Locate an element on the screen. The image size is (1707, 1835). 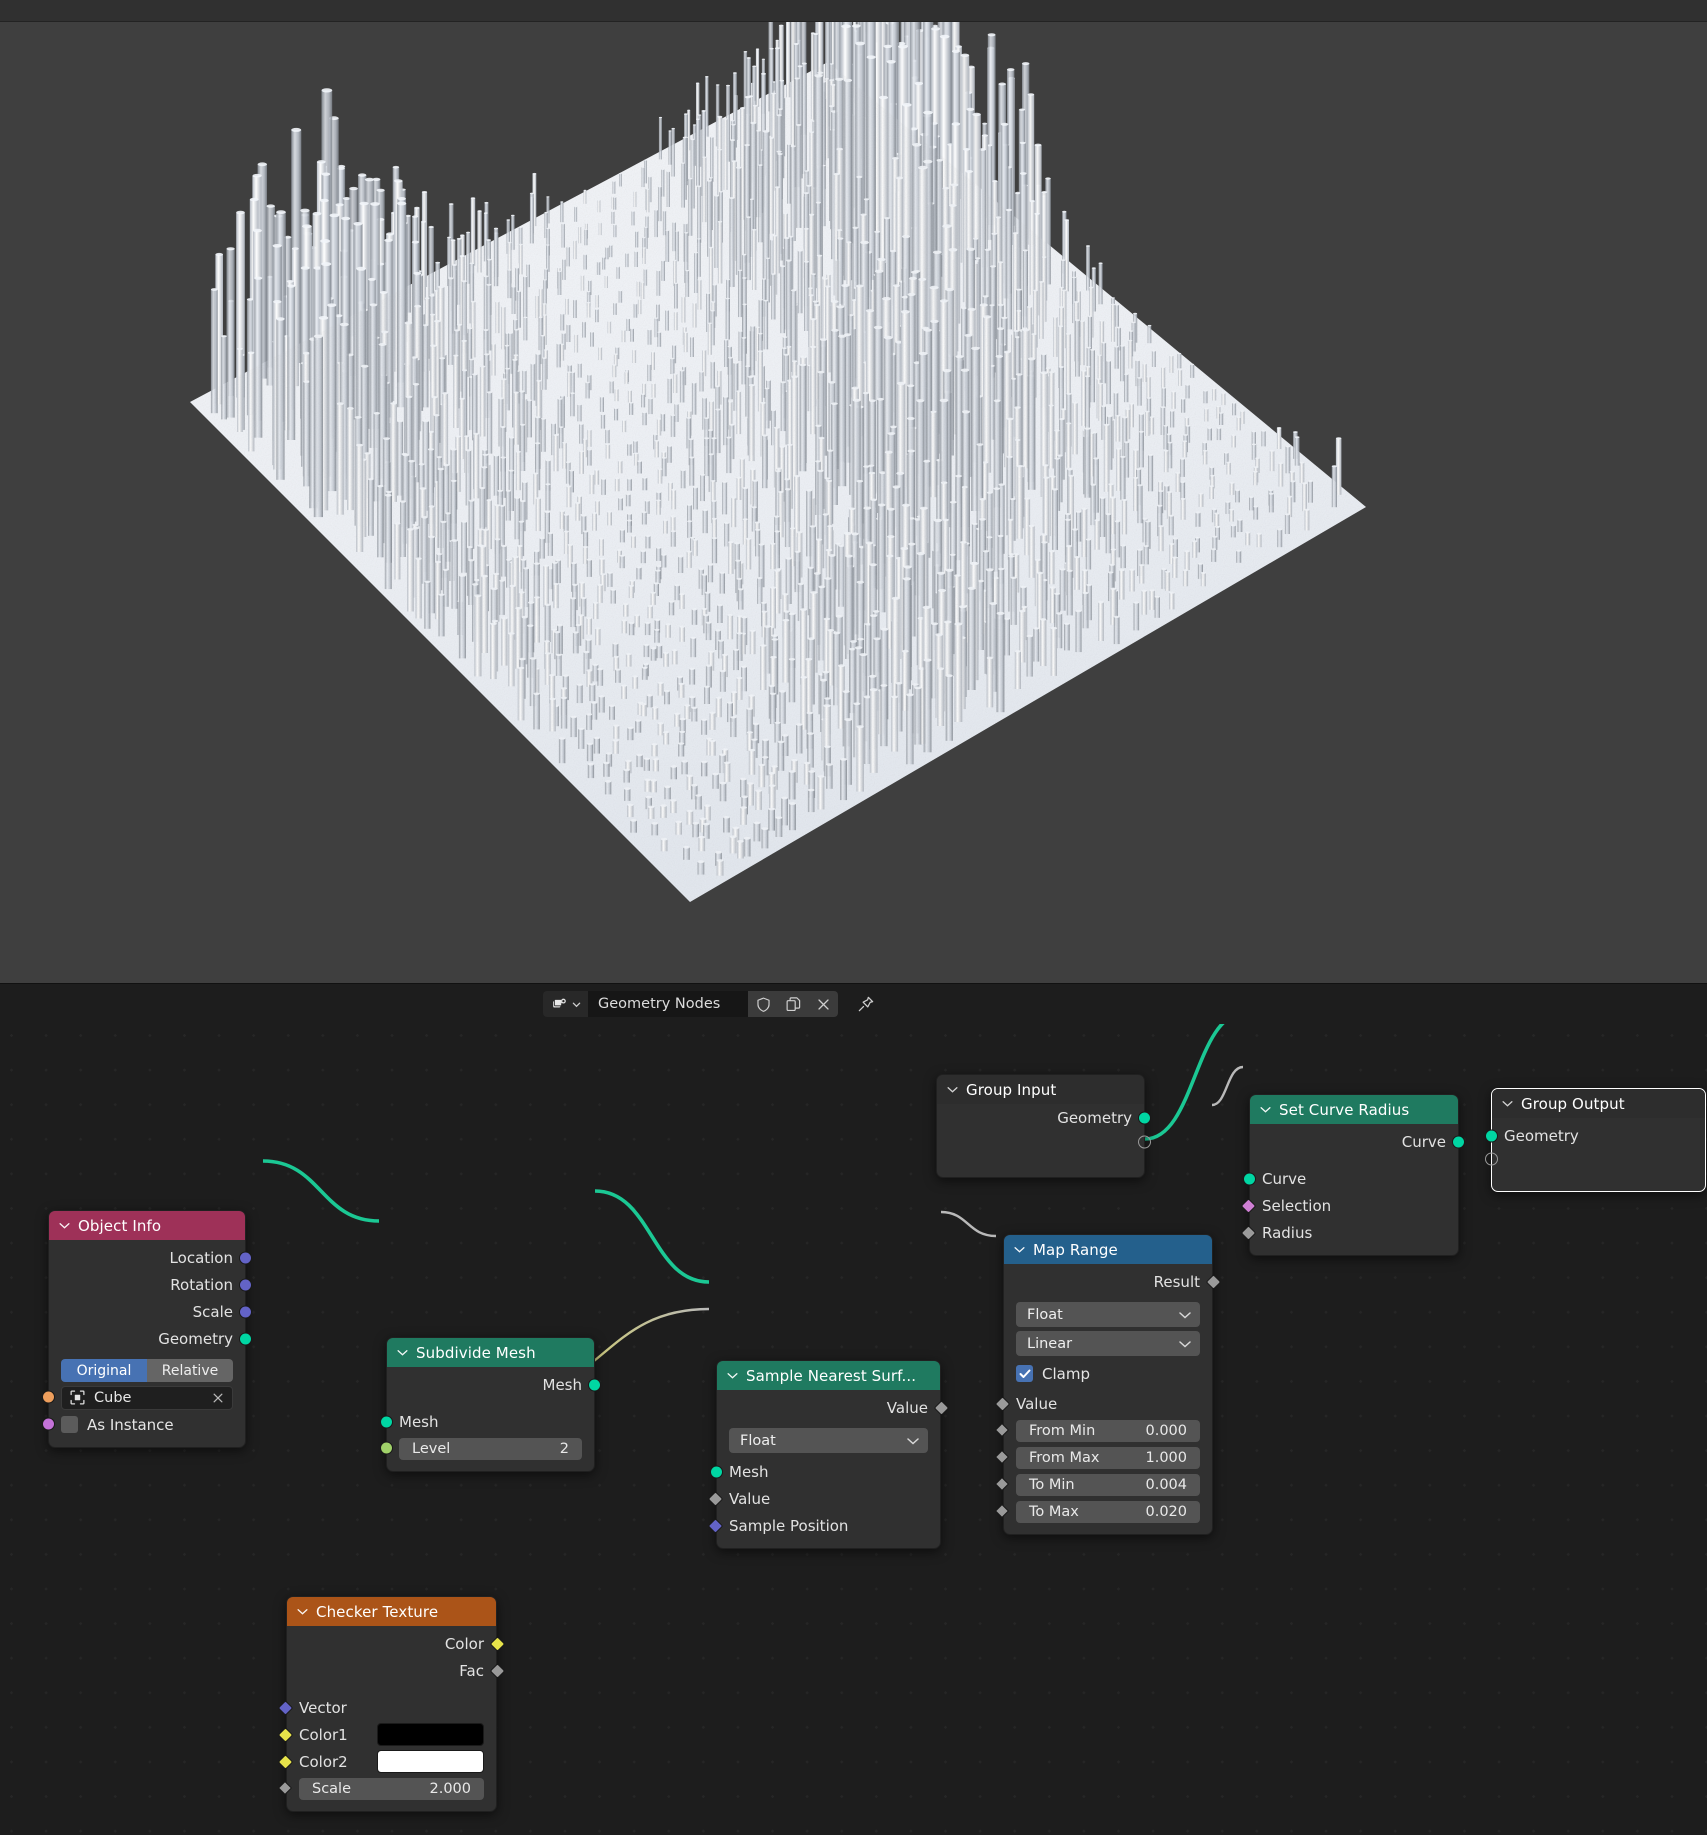
color1-swatch is located at coordinates (430, 1734).